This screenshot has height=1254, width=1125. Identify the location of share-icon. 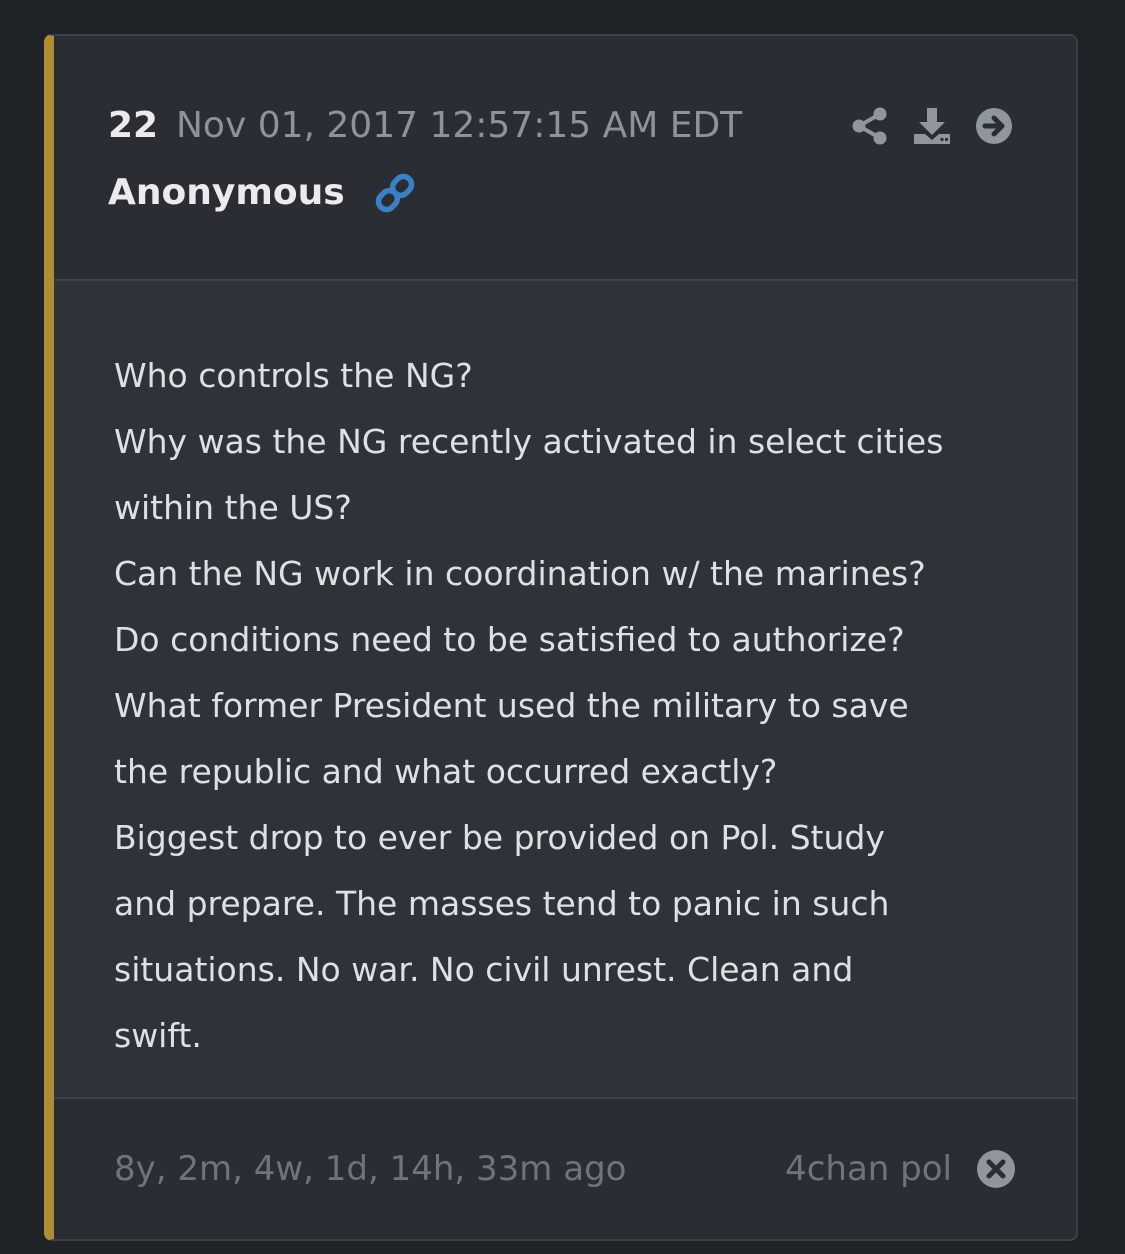
(870, 126).